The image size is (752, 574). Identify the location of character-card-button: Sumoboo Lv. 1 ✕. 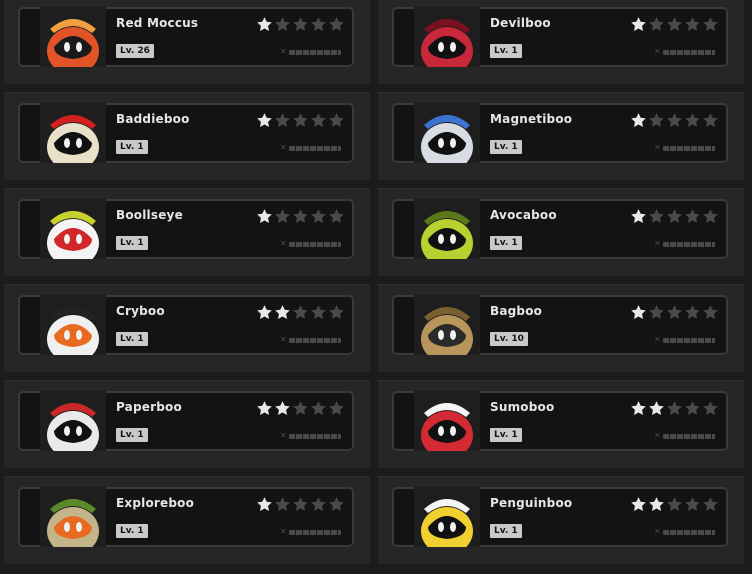
(560, 421).